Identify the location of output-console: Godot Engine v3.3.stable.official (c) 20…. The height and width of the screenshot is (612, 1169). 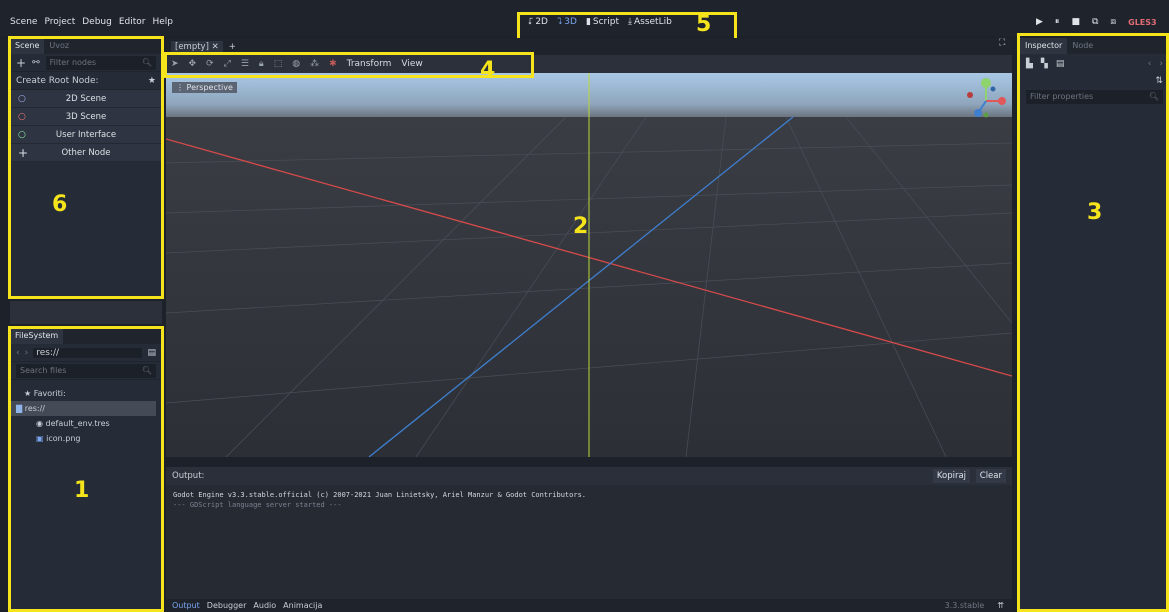
(589, 500).